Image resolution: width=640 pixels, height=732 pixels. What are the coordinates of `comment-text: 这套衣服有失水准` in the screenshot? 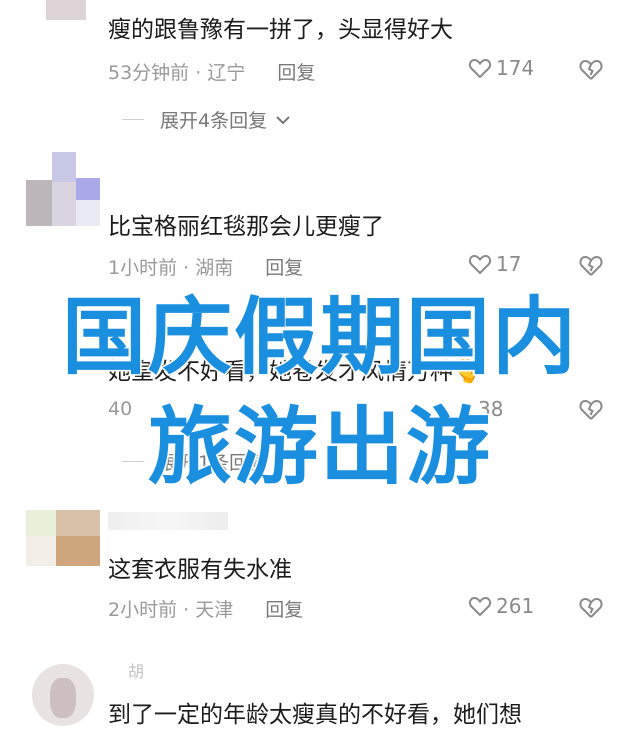 It's located at (200, 570).